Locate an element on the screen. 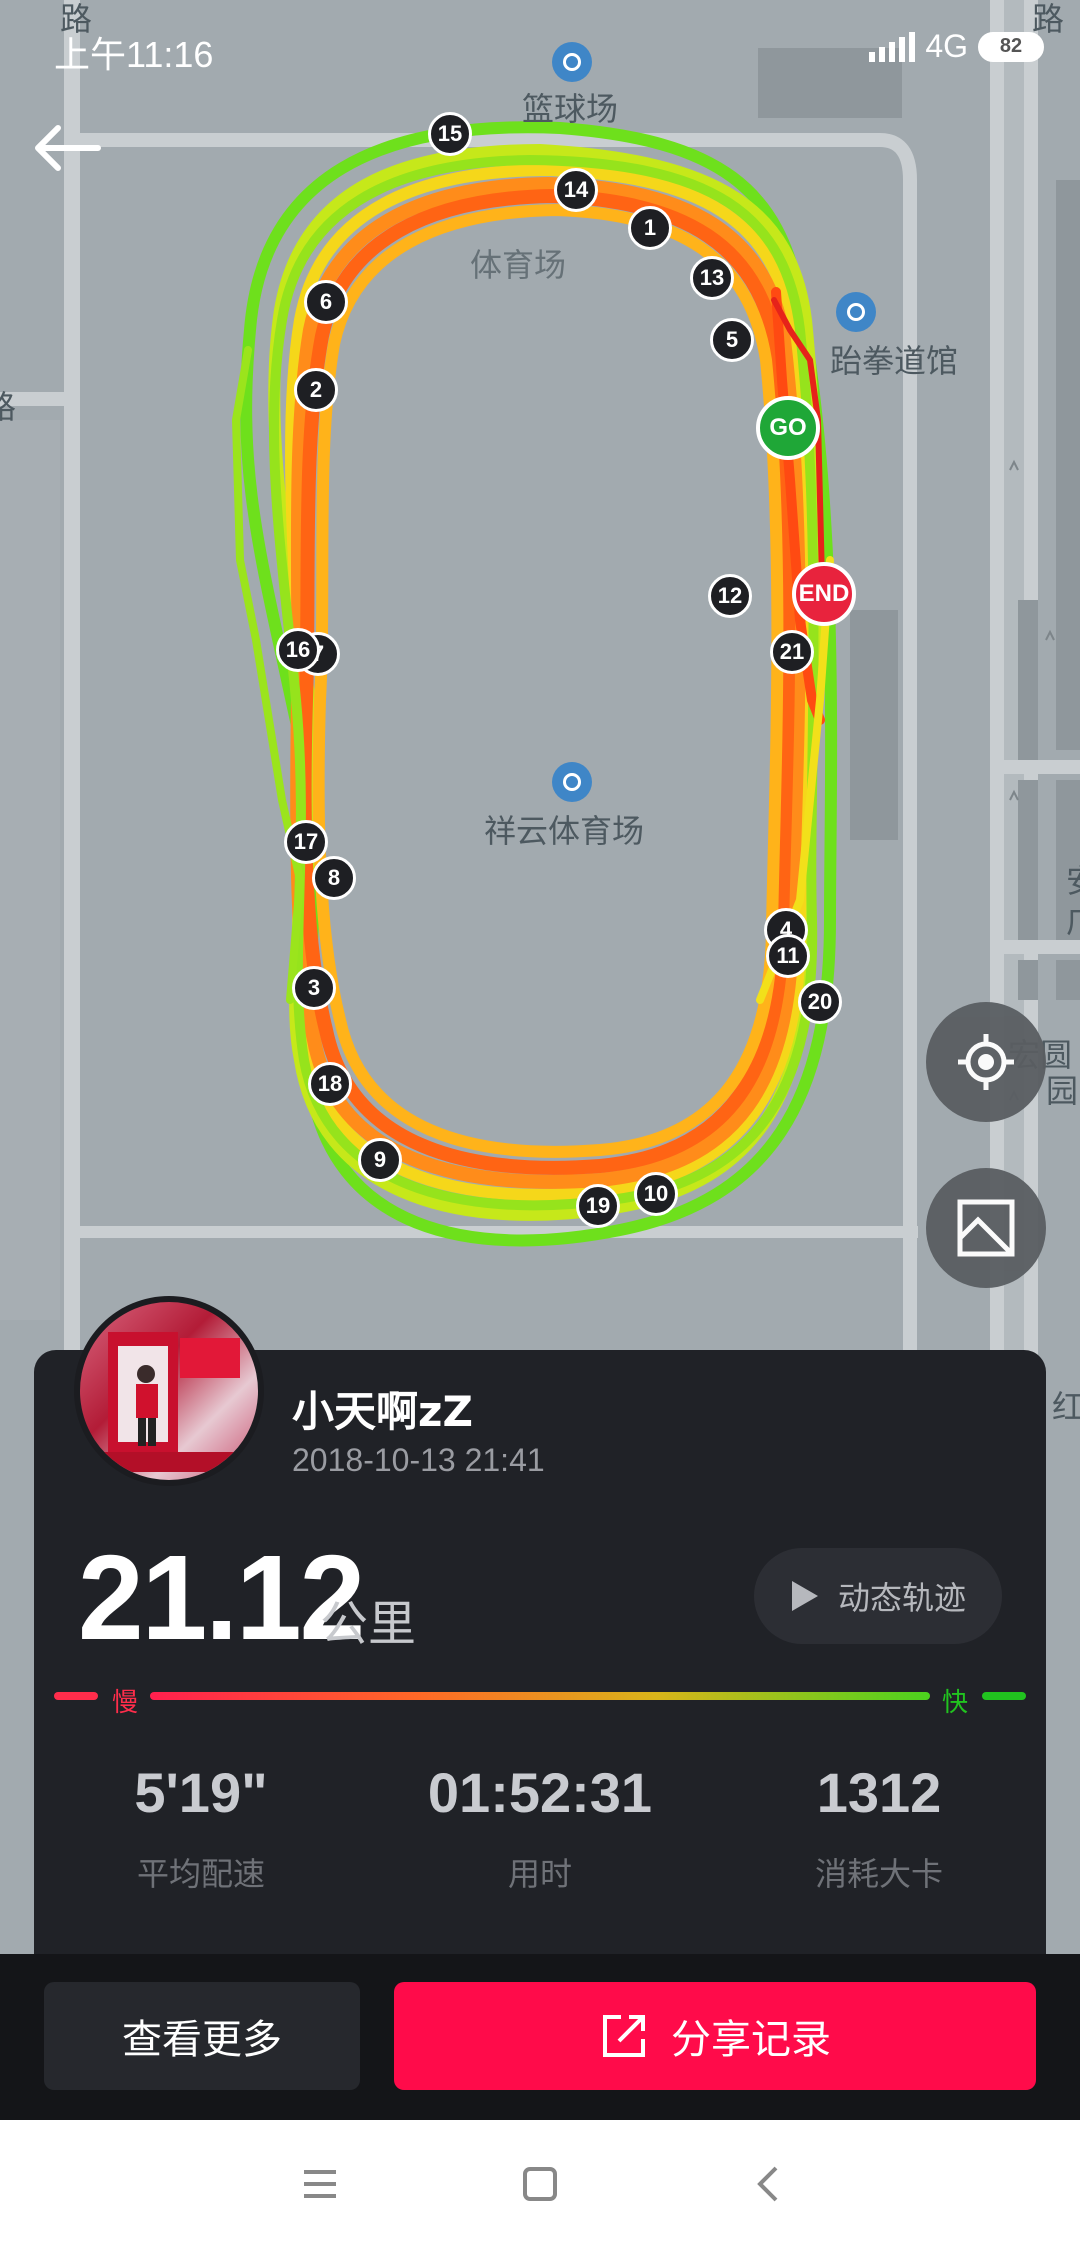 The image size is (1080, 2248). km-marker-20: 20 is located at coordinates (820, 1002).